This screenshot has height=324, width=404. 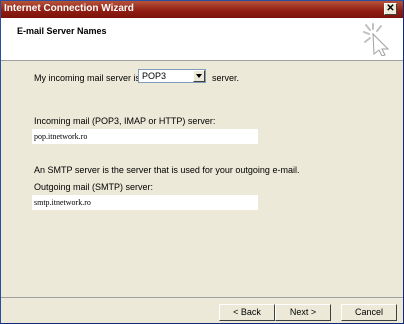 I want to click on window-title: Internet Connection Wizard, so click(x=69, y=8).